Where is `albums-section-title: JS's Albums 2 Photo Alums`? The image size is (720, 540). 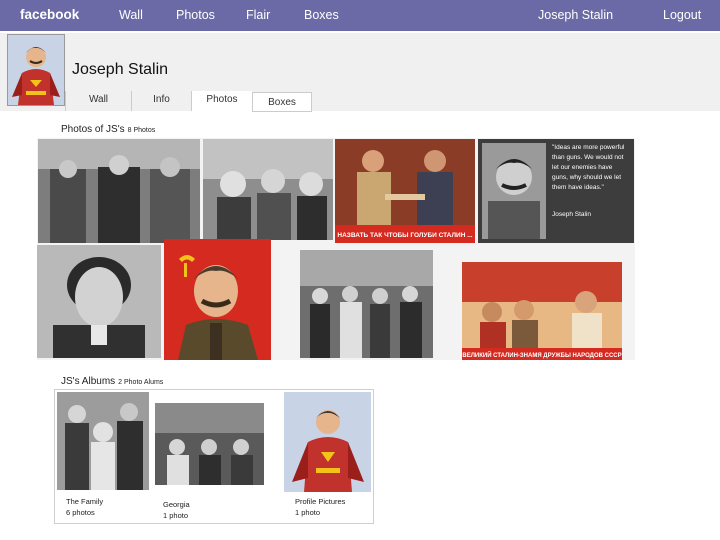 albums-section-title: JS's Albums 2 Photo Alums is located at coordinates (112, 381).